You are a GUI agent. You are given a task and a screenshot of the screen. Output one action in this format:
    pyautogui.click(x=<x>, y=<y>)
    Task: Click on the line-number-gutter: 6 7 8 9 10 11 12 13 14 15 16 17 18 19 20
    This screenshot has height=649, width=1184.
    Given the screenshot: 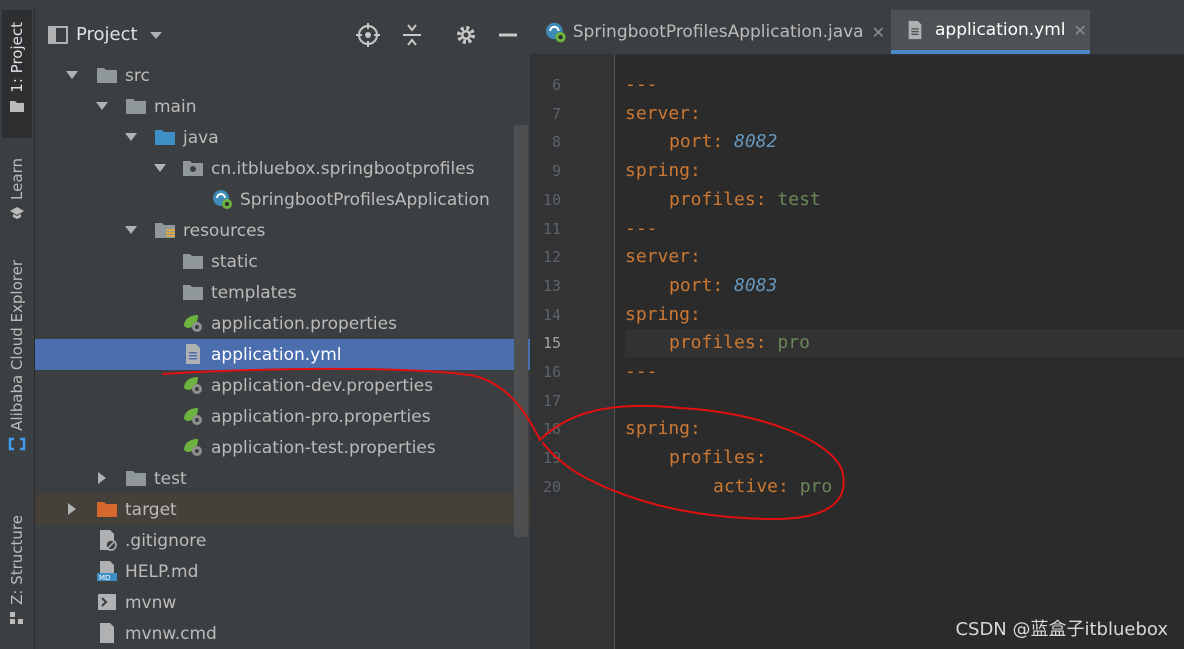 What is the action you would take?
    pyautogui.click(x=572, y=351)
    